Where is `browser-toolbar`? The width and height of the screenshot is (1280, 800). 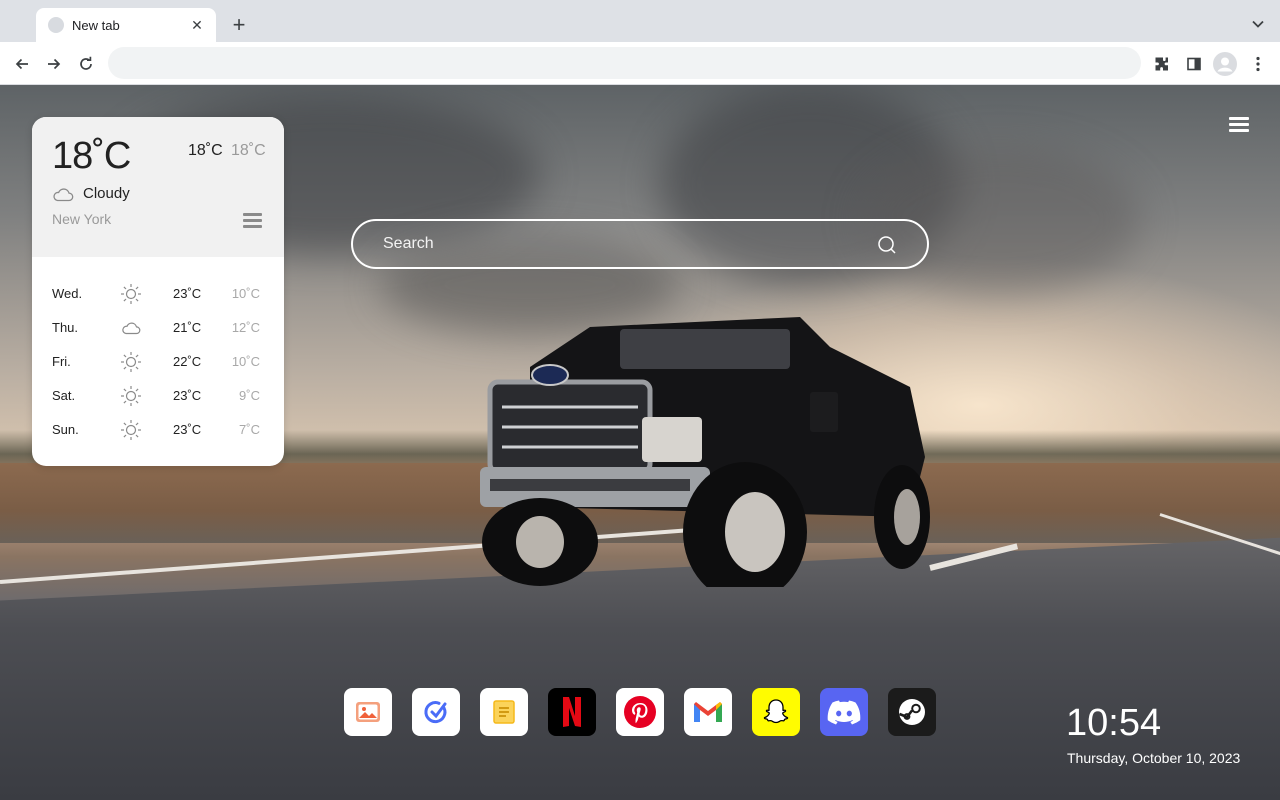
browser-toolbar is located at coordinates (640, 63).